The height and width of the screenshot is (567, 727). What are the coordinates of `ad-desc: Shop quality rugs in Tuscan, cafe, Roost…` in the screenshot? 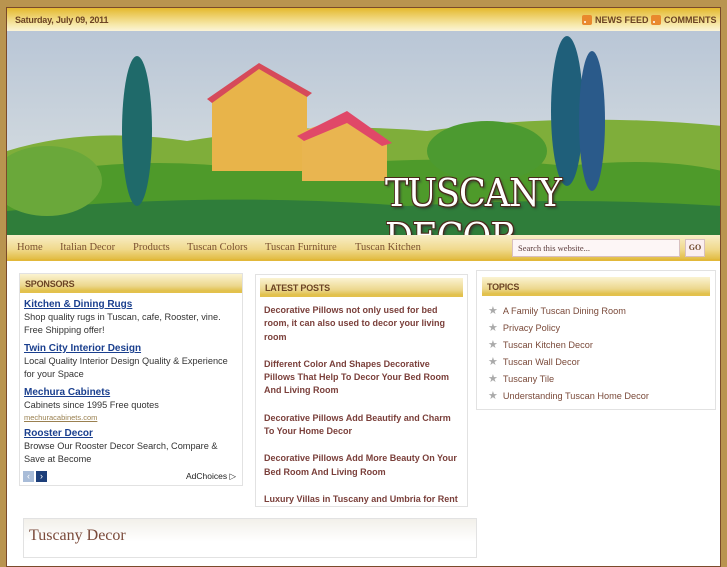 It's located at (122, 323).